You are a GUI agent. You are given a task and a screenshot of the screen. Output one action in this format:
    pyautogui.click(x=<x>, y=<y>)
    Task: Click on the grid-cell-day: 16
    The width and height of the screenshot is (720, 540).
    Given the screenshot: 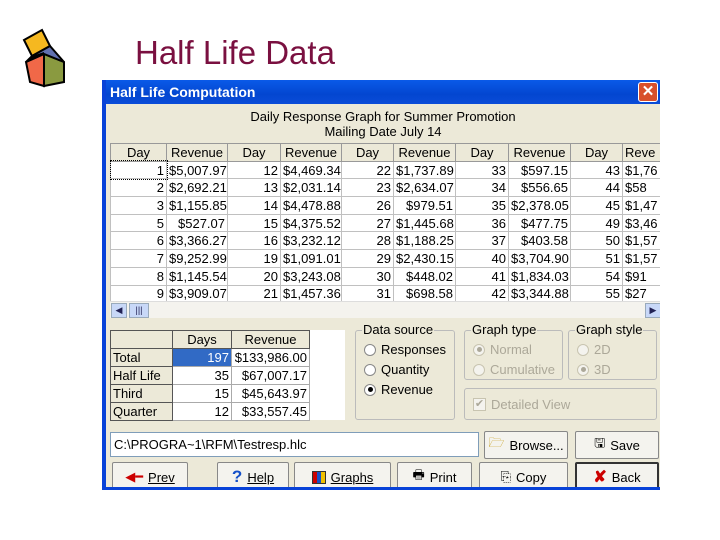 What is the action you would take?
    pyautogui.click(x=254, y=241)
    